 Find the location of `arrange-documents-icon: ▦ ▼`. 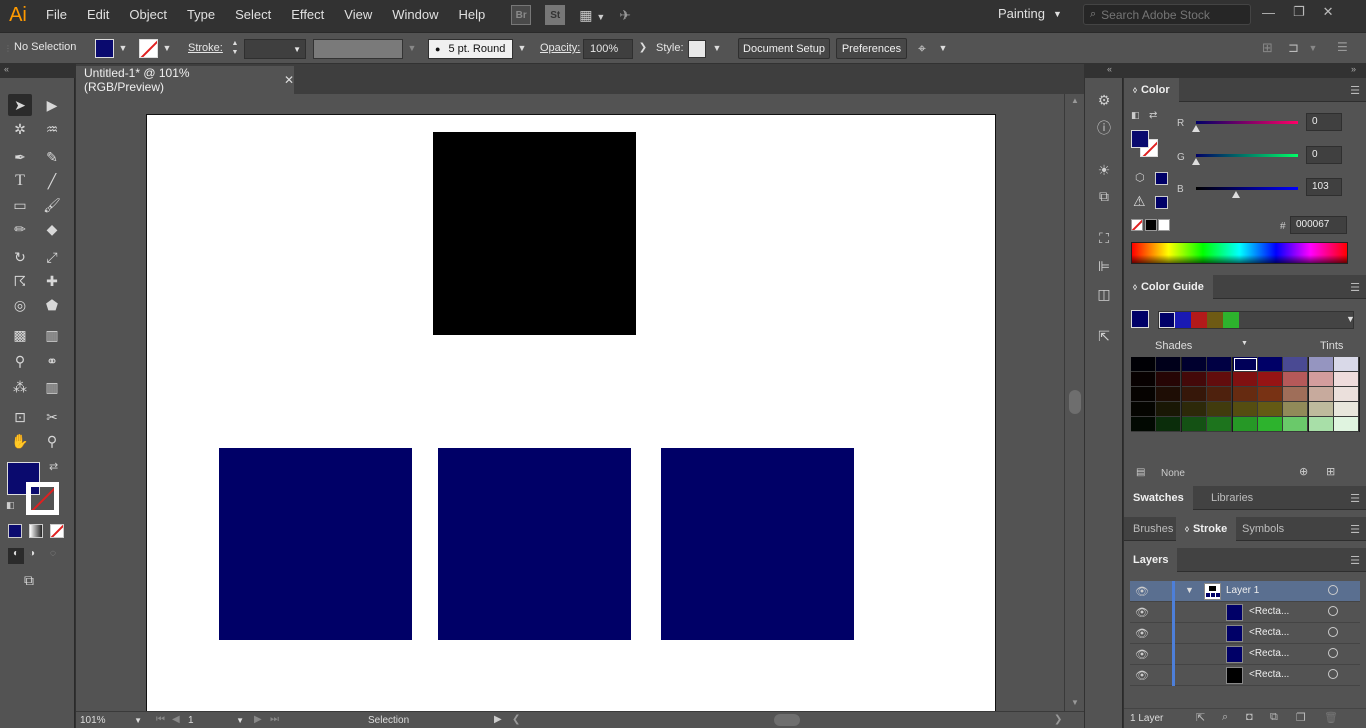

arrange-documents-icon: ▦ ▼ is located at coordinates (592, 15).